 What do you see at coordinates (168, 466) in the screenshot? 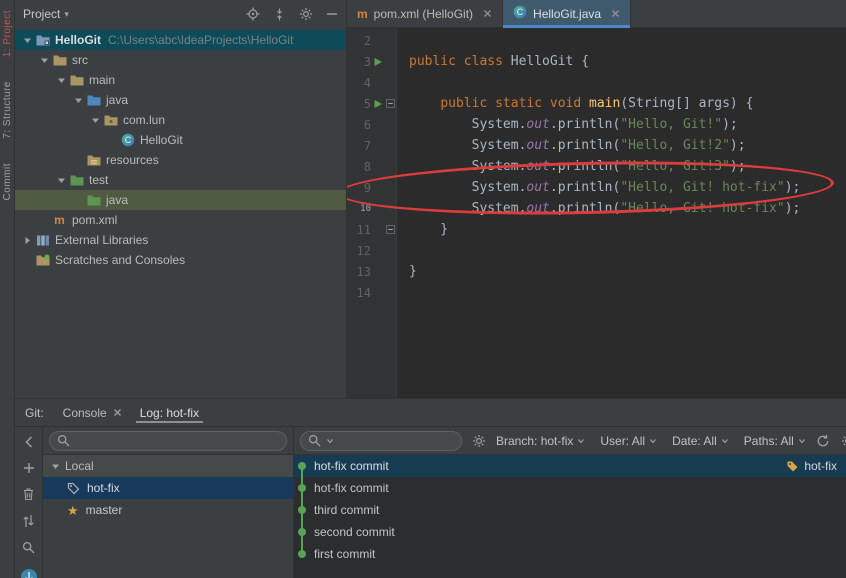
I see `branch-group-local: Local` at bounding box center [168, 466].